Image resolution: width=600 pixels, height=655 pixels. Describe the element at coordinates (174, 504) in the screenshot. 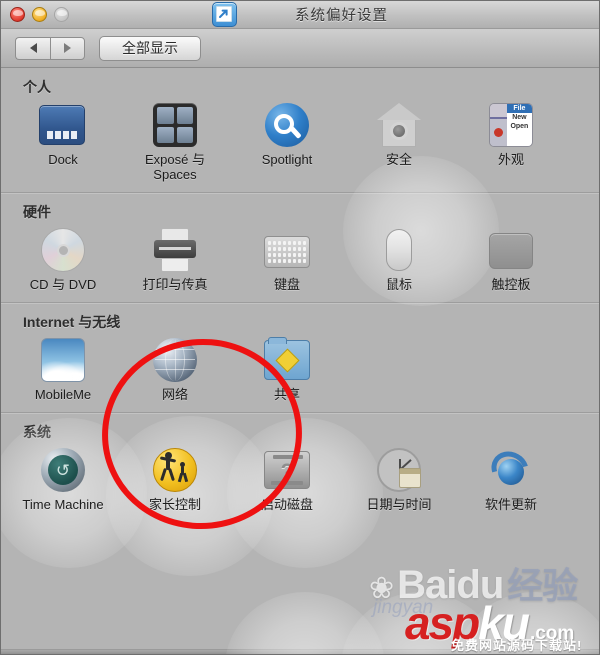

I see `pref-label-parental-controls: 家长控制` at that location.